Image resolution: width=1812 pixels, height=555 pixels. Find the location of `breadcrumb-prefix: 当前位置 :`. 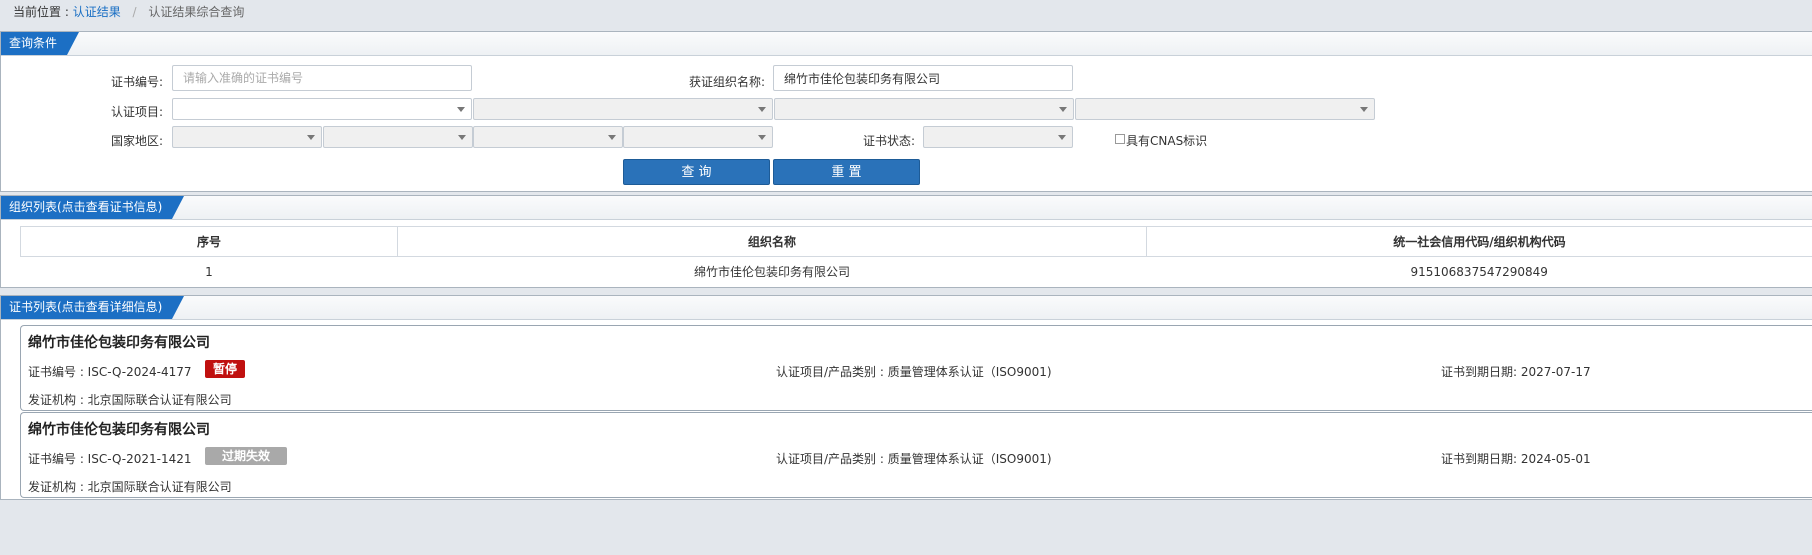

breadcrumb-prefix: 当前位置 : is located at coordinates (41, 12).